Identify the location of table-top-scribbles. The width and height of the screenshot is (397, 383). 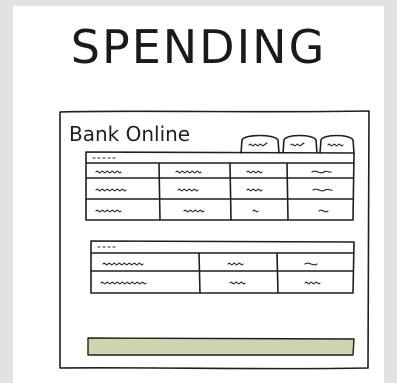
(212, 185).